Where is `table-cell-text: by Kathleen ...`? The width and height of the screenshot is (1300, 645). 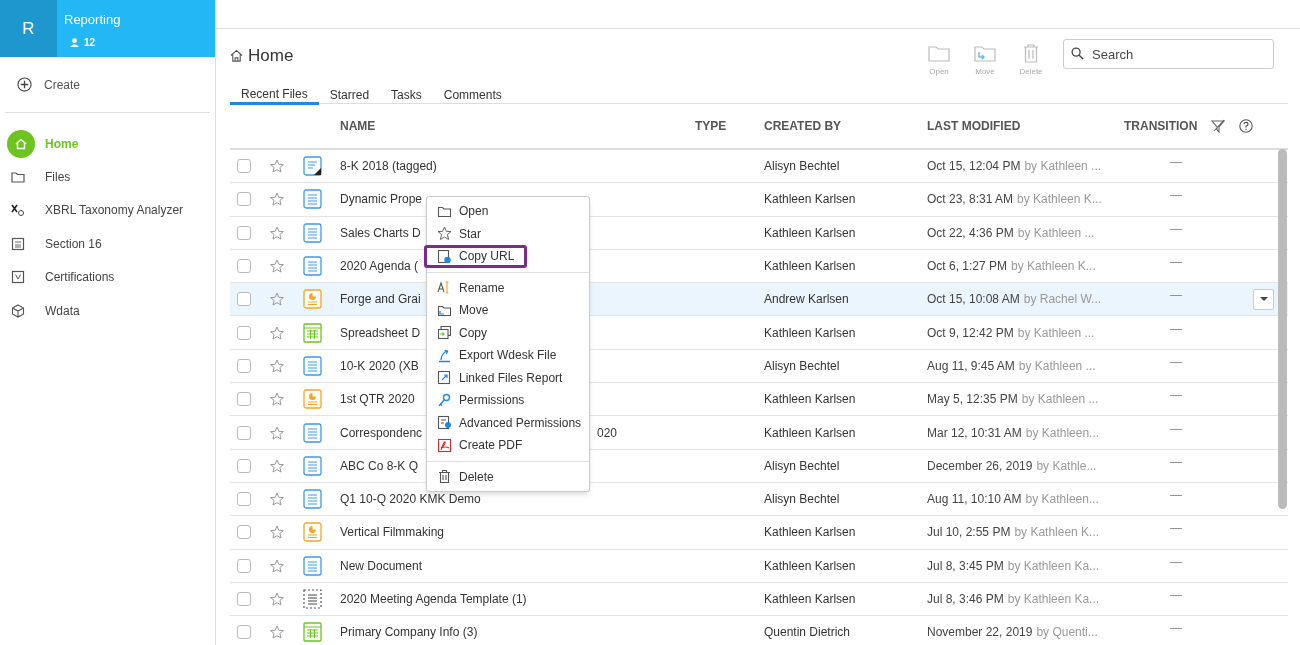 table-cell-text: by Kathleen ... is located at coordinates (1063, 167).